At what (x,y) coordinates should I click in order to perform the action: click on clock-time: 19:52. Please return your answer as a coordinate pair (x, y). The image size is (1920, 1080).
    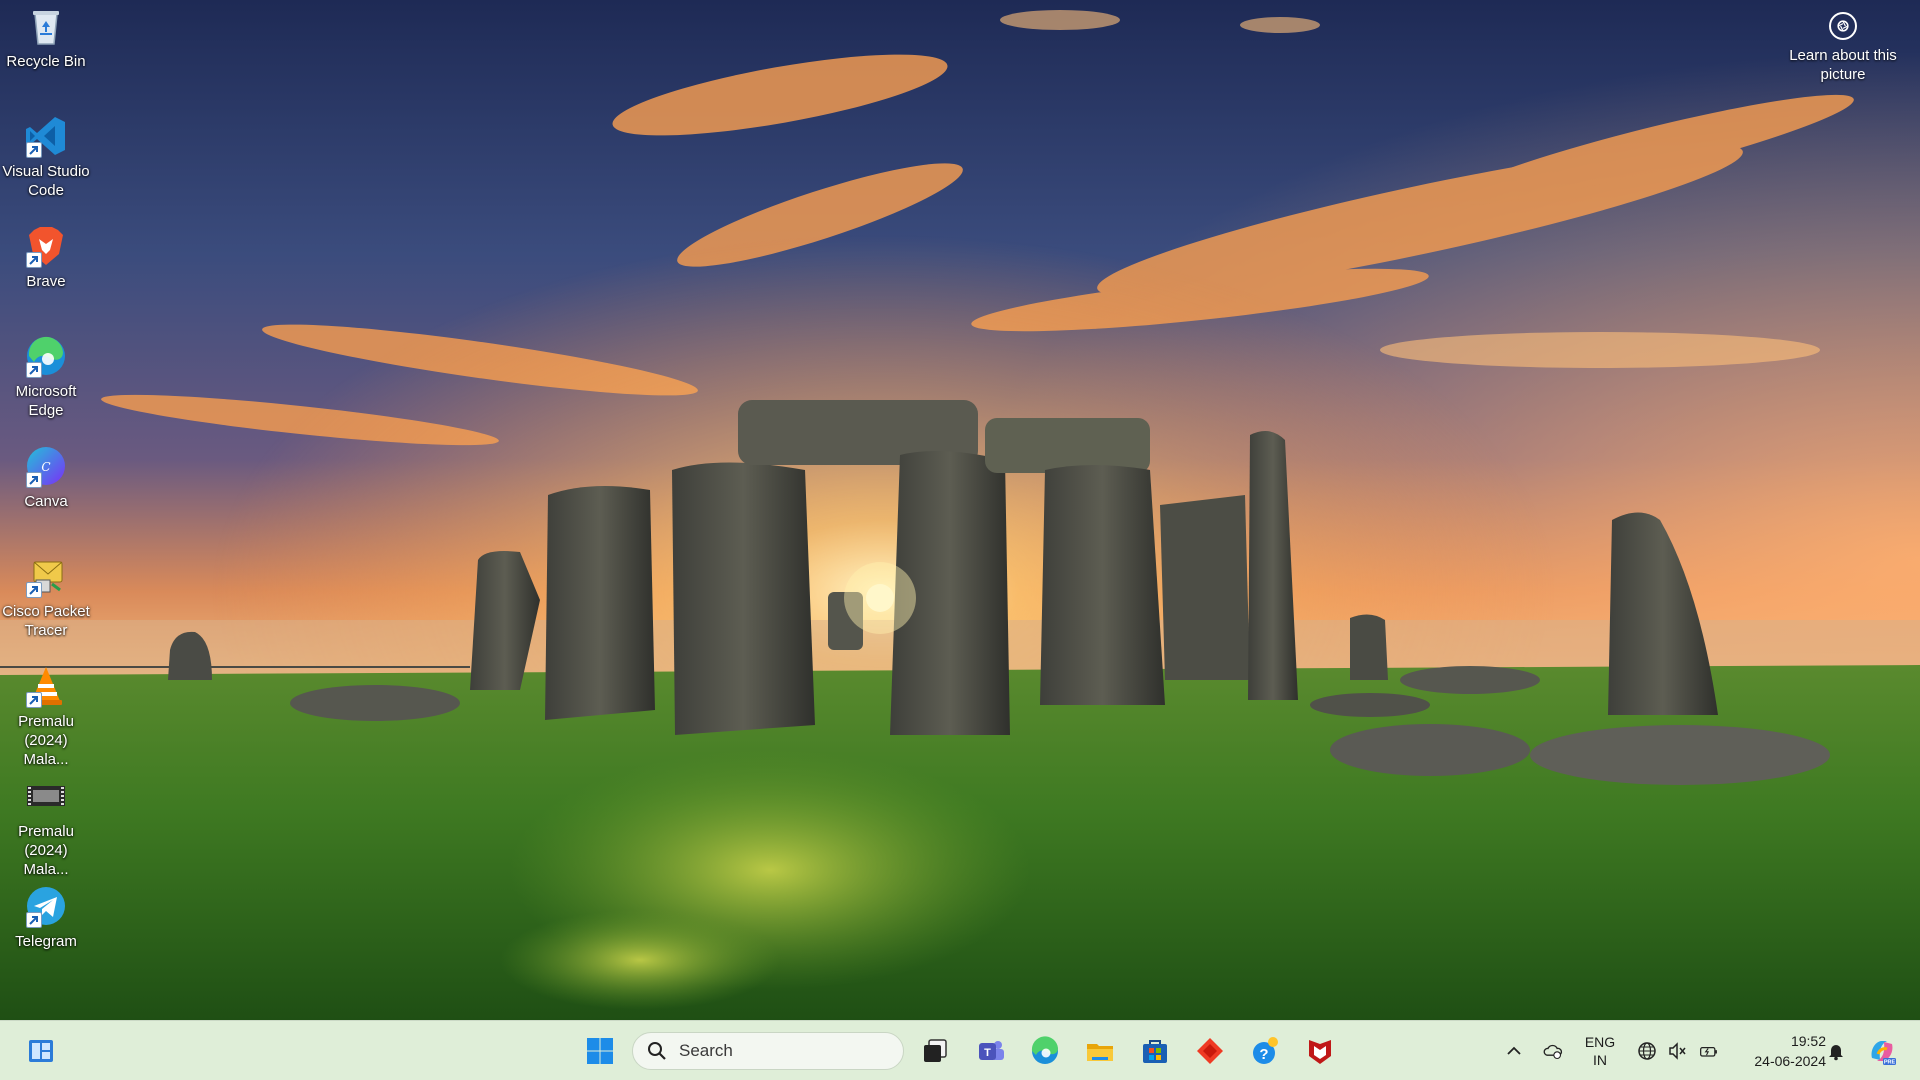
    Looking at the image, I should click on (1808, 1041).